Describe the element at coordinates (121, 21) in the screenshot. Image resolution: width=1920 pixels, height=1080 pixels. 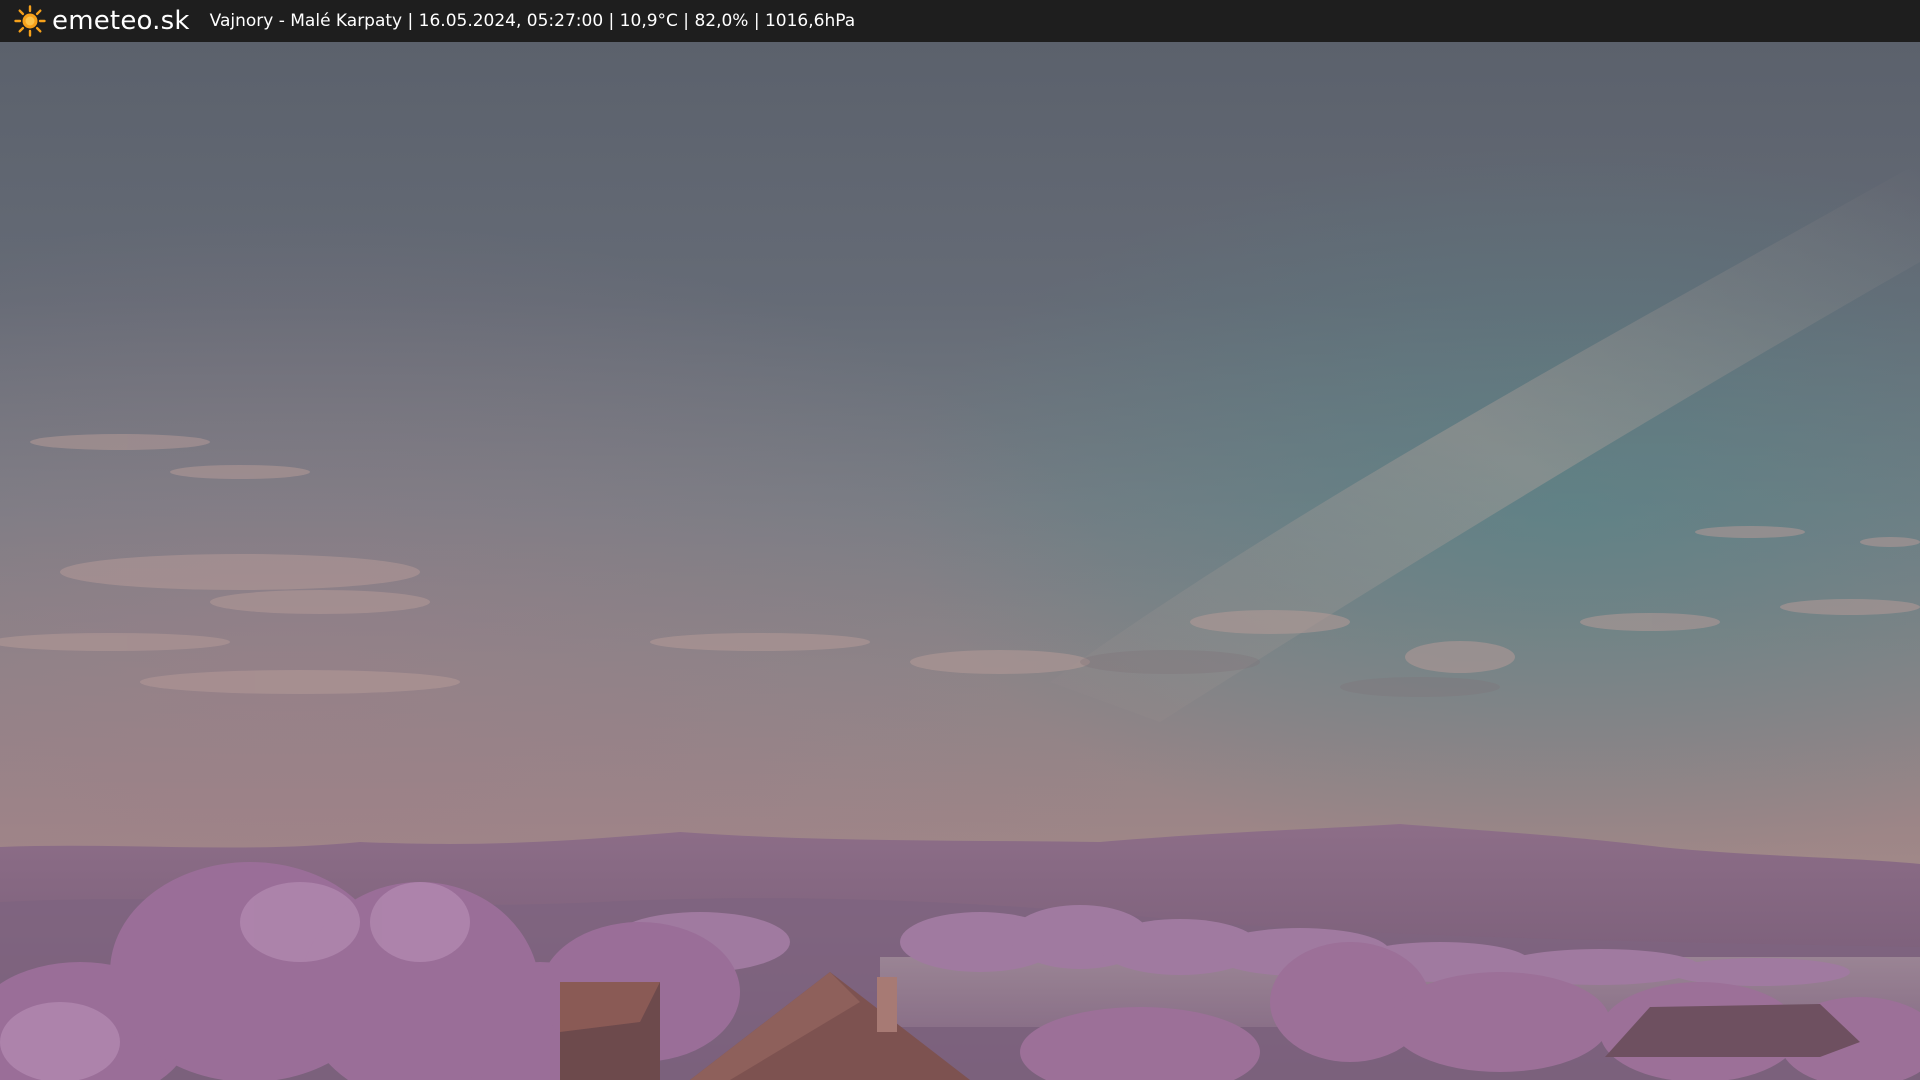
I see `logo-text: emeteo.sk` at that location.